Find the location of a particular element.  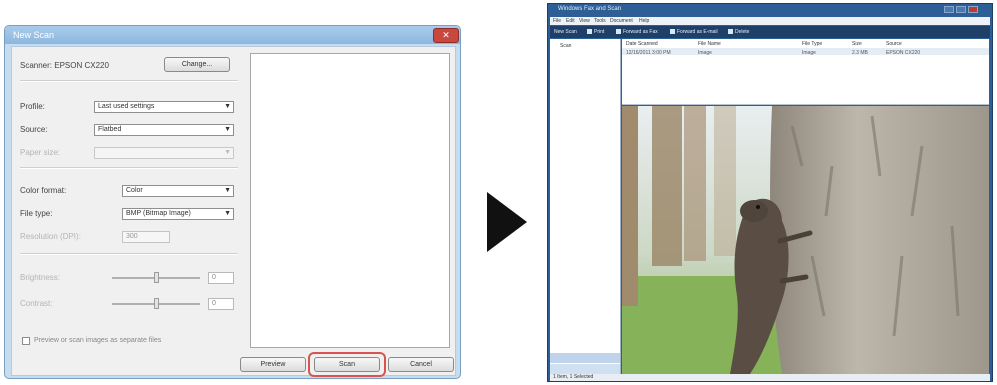

separate-files-checkbox is located at coordinates (26, 341).